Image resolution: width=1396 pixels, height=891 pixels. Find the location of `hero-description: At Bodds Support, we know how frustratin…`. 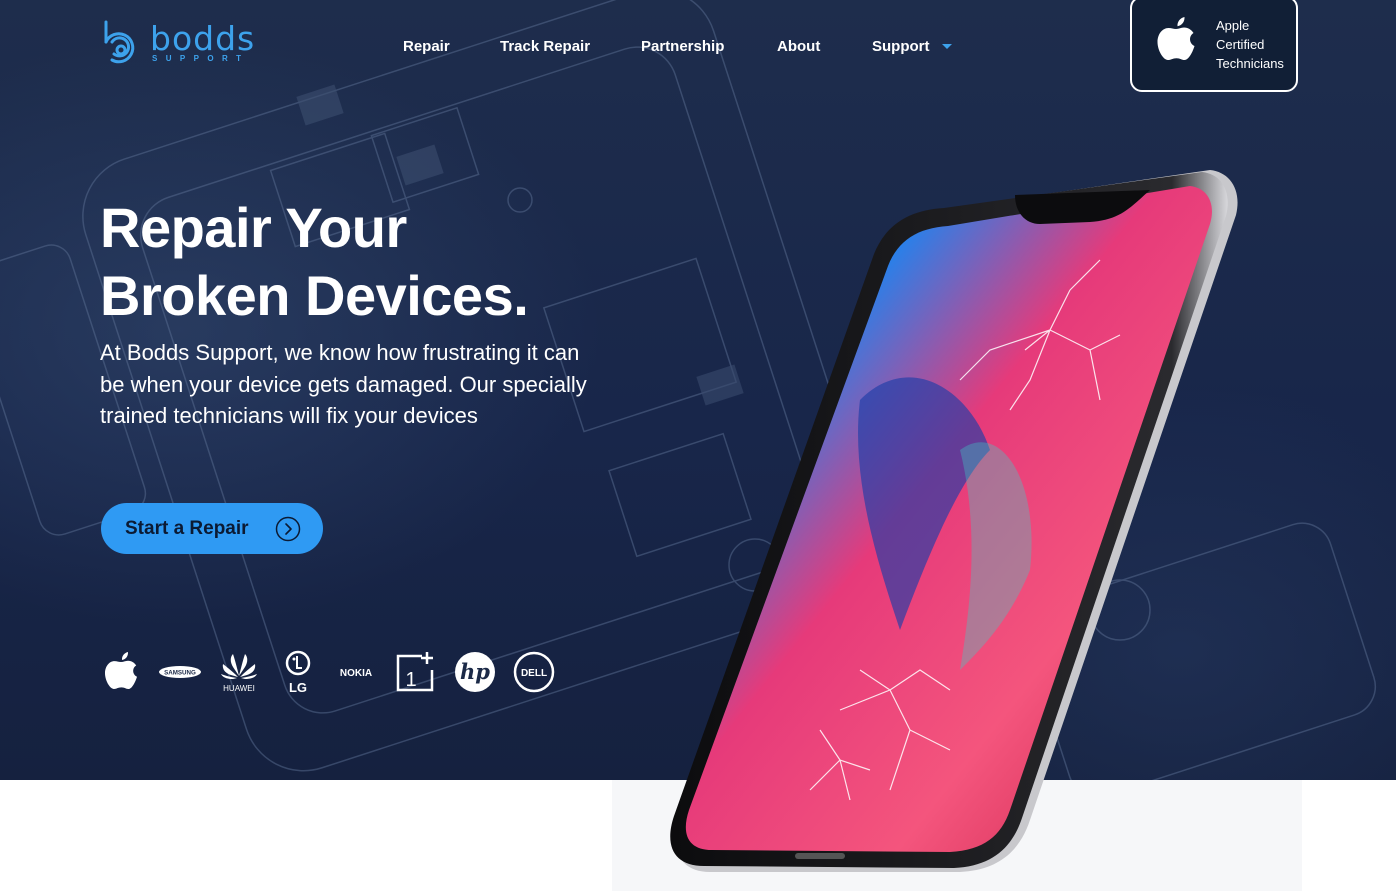

hero-description: At Bodds Support, we know how frustratin… is located at coordinates (343, 384).